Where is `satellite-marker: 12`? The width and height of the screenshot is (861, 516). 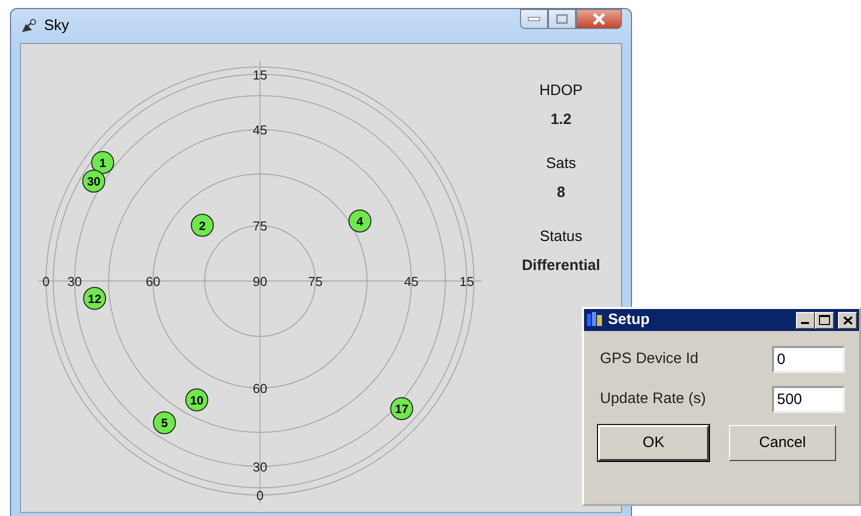 satellite-marker: 12 is located at coordinates (94, 298).